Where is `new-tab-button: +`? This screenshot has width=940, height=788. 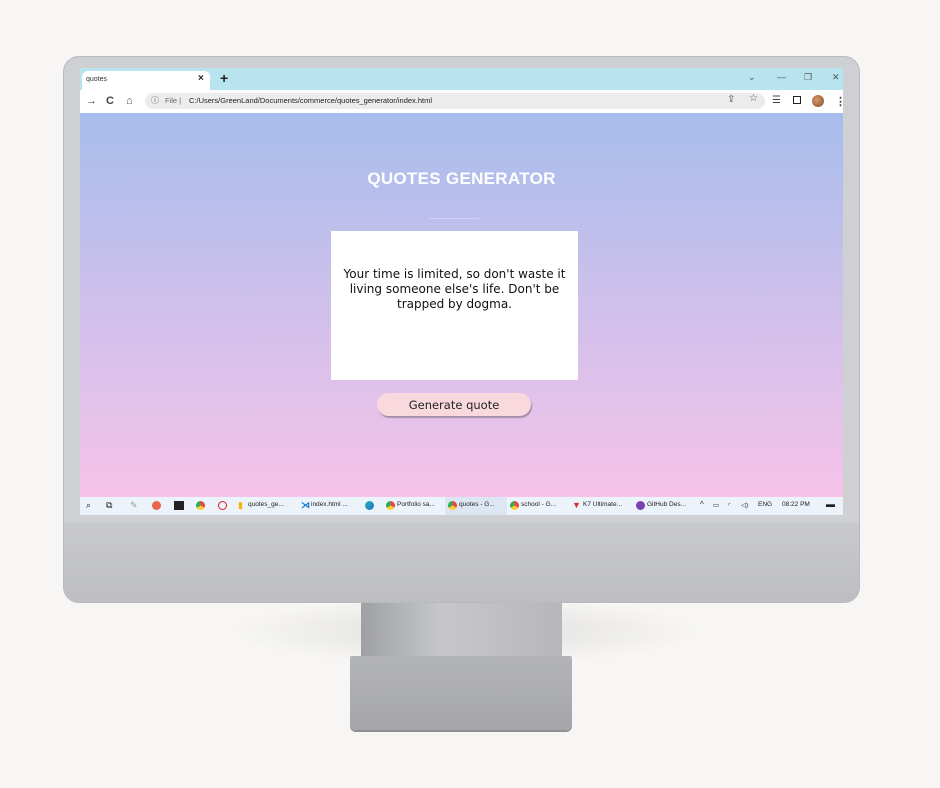 new-tab-button: + is located at coordinates (224, 78).